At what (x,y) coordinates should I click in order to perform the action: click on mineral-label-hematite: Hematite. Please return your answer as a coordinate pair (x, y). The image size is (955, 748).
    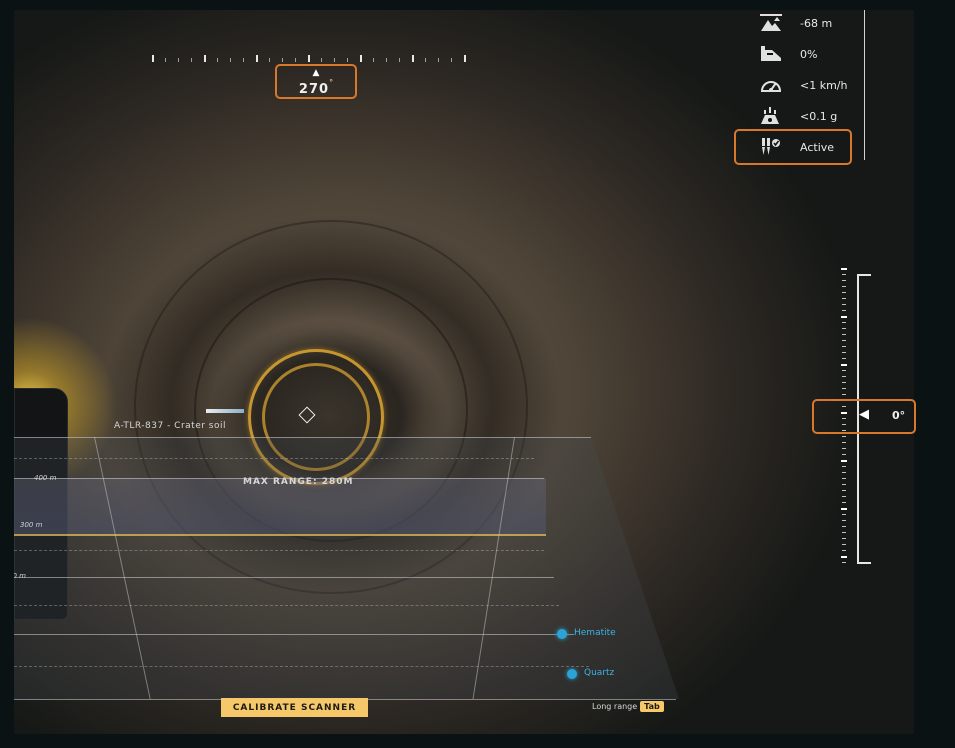
    Looking at the image, I should click on (595, 633).